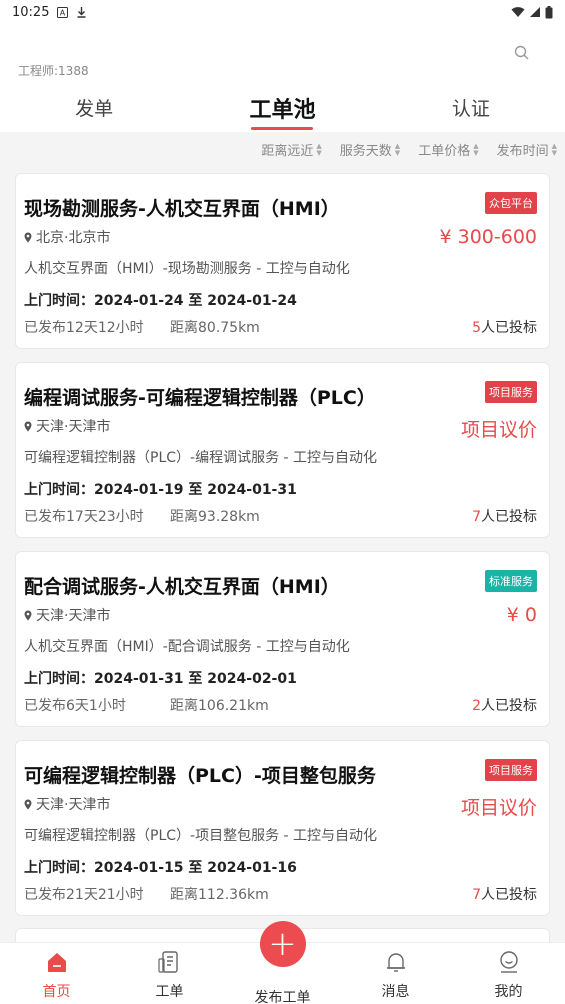 The height and width of the screenshot is (1004, 565). I want to click on order-visit-time: 上门时间：2024-01-19 至 2024-01-31, so click(160, 490).